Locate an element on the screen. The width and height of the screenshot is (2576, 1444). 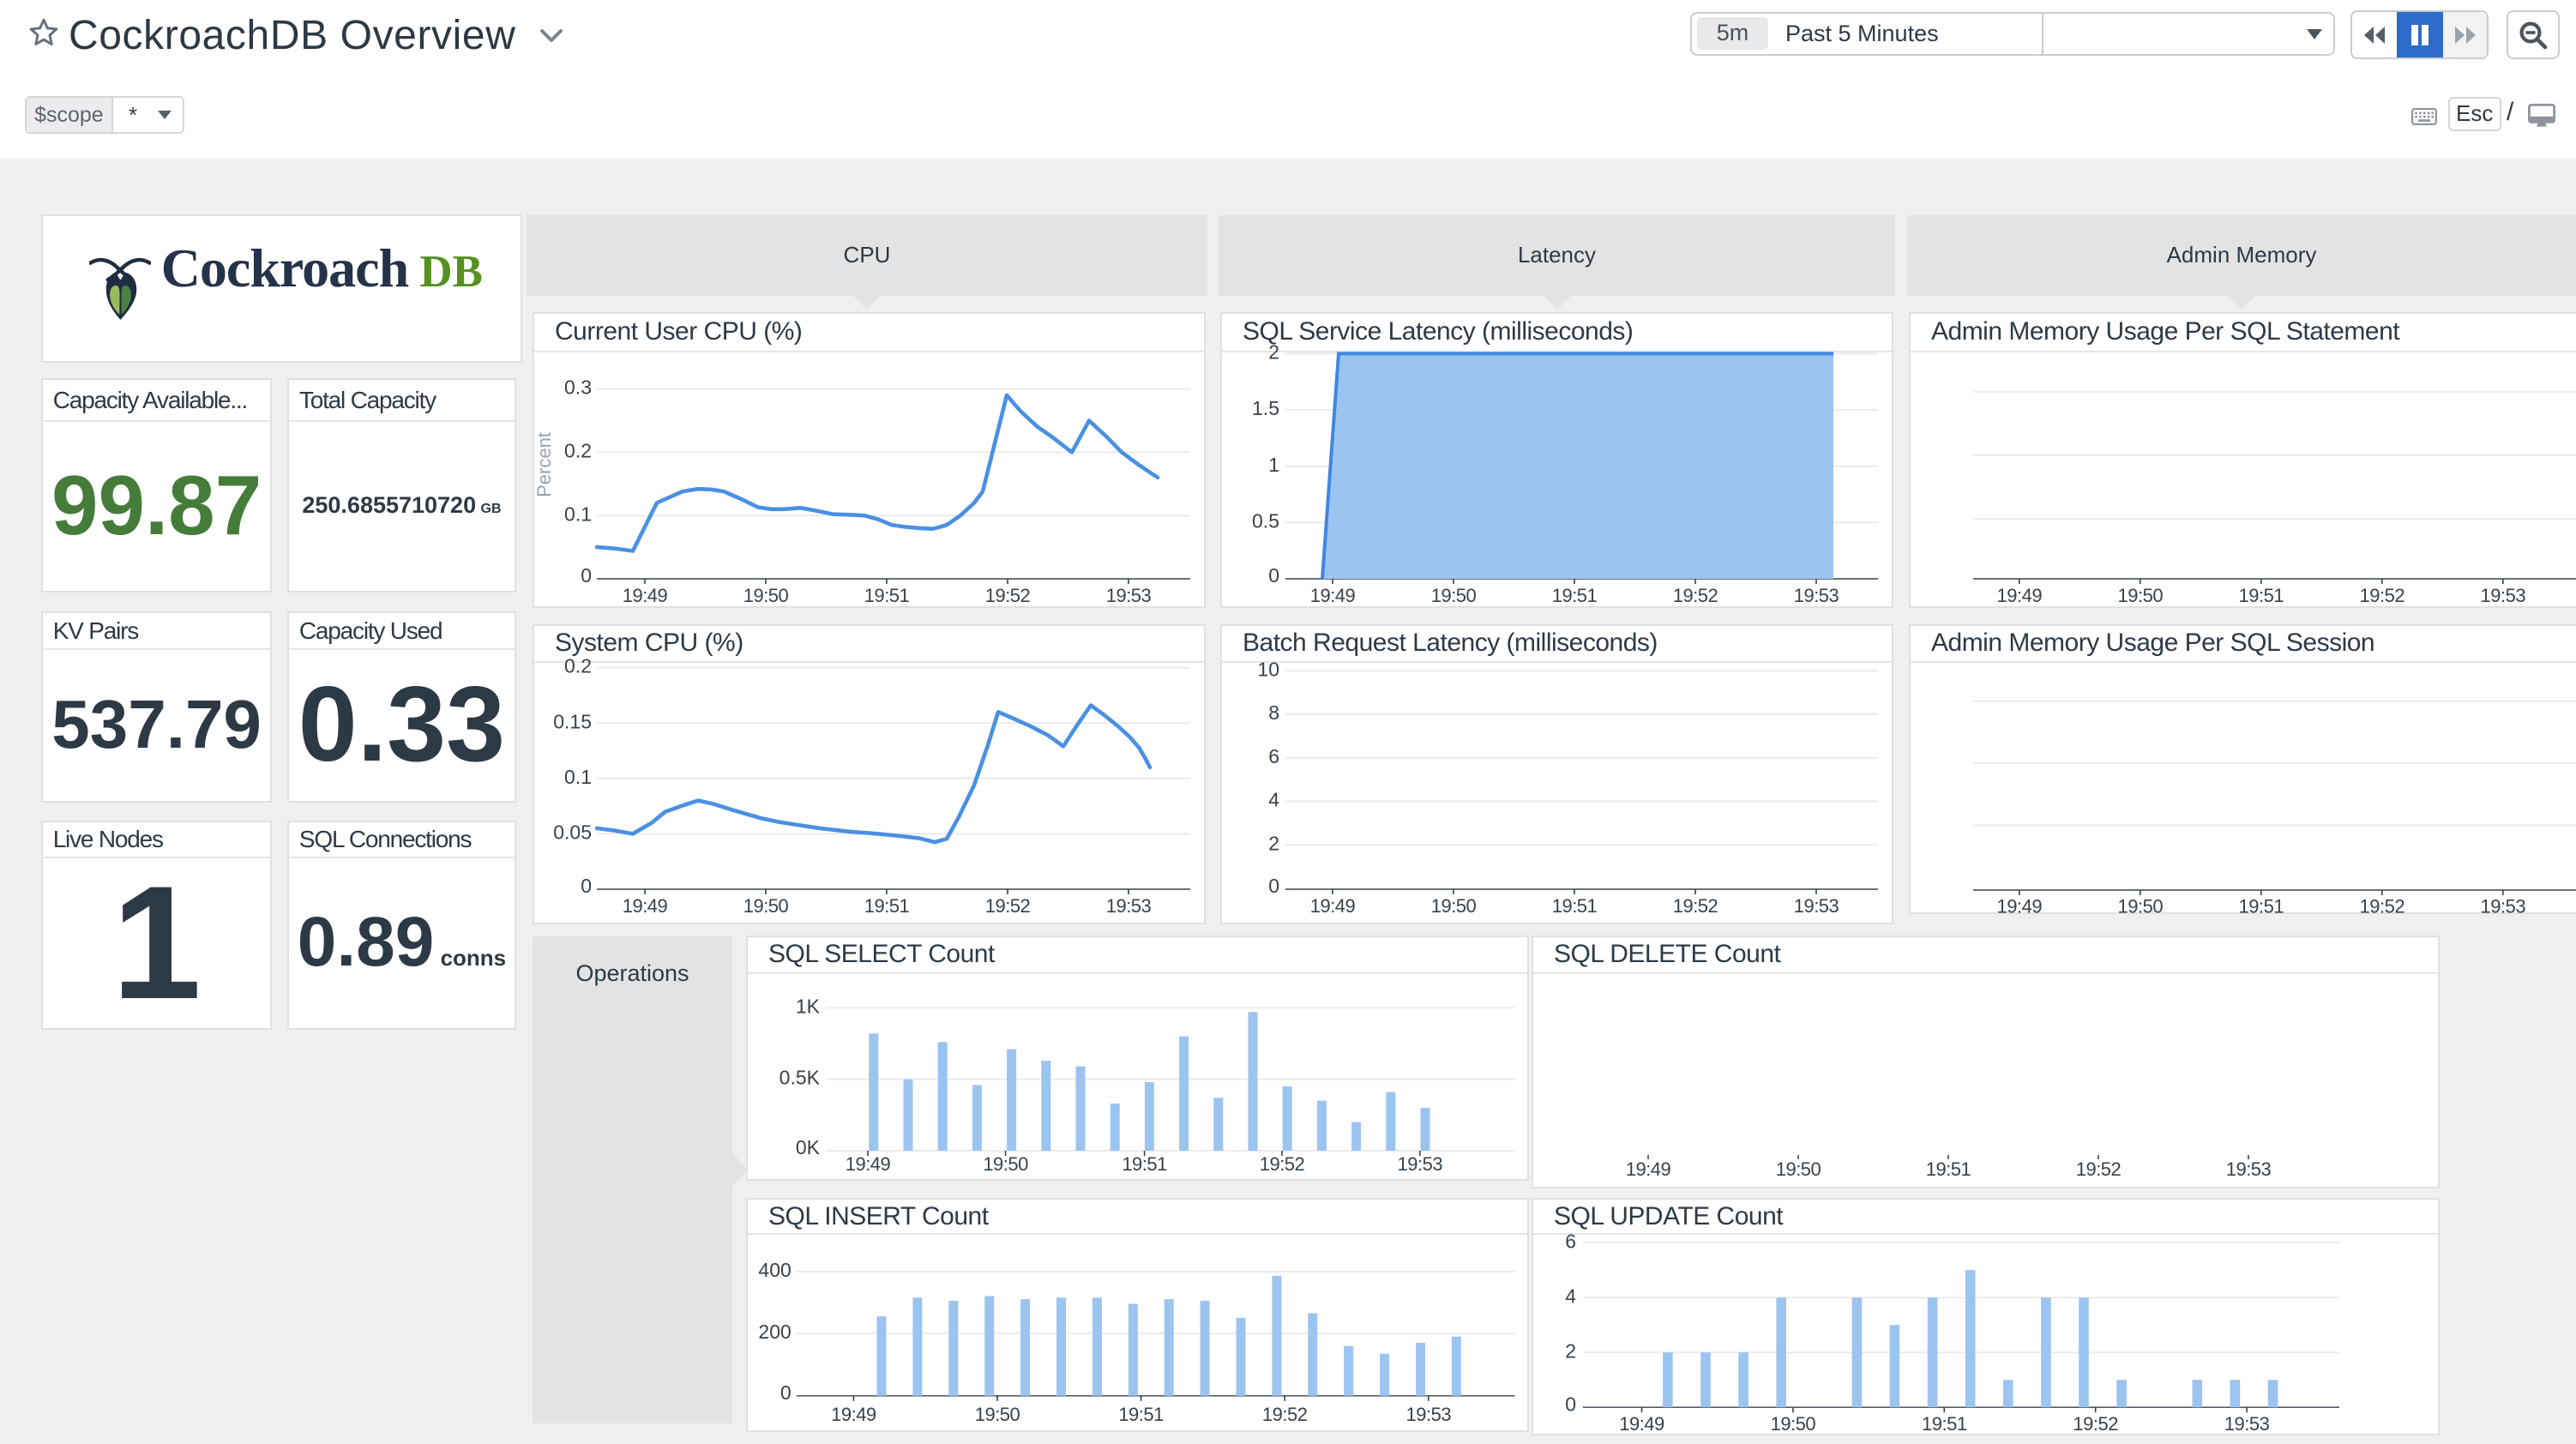
svg-text: 400 is located at coordinates (774, 1270).